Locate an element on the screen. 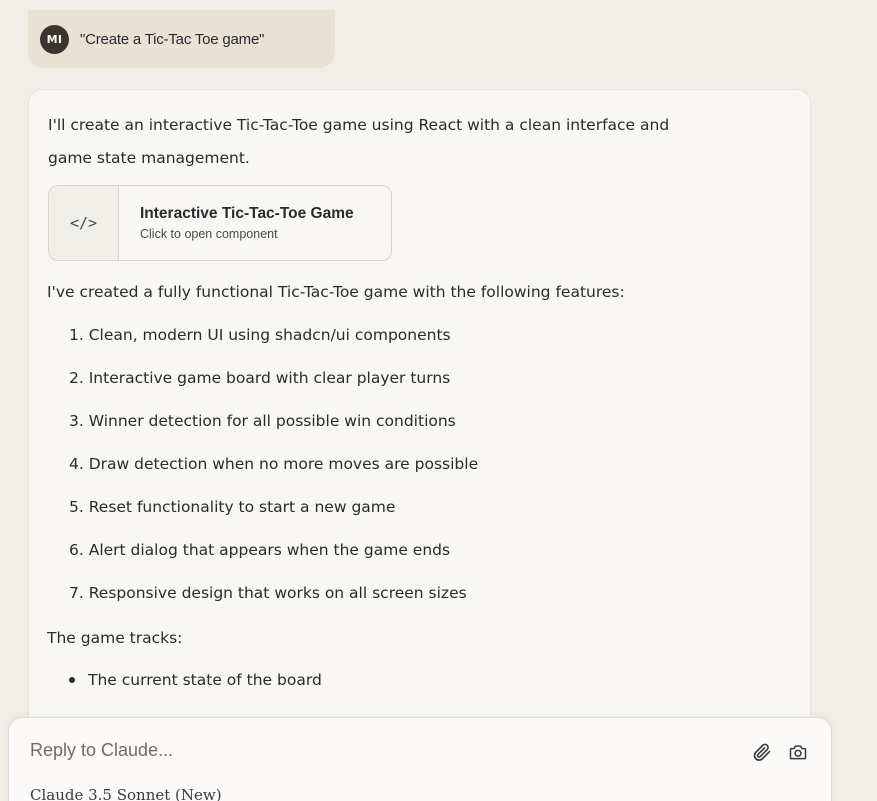 This screenshot has height=801, width=877. paperclip-icon is located at coordinates (762, 752).